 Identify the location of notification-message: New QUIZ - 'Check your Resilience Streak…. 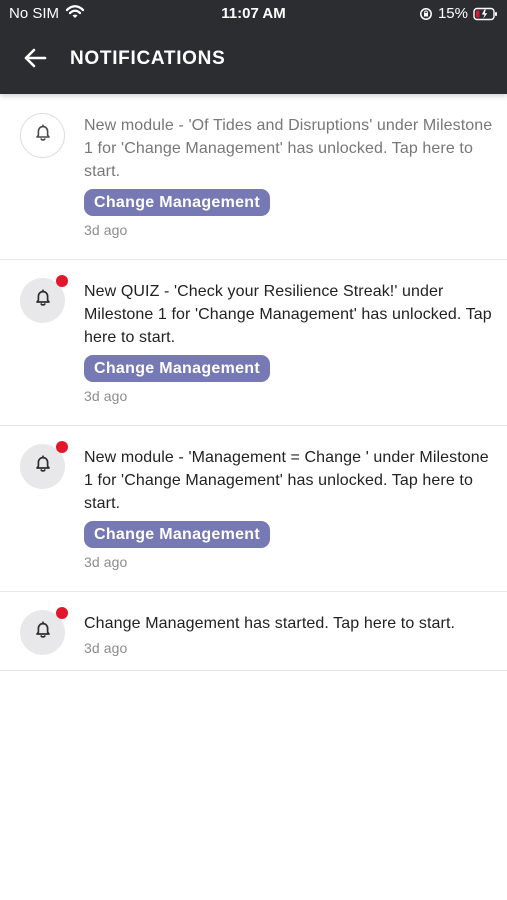
(288, 314).